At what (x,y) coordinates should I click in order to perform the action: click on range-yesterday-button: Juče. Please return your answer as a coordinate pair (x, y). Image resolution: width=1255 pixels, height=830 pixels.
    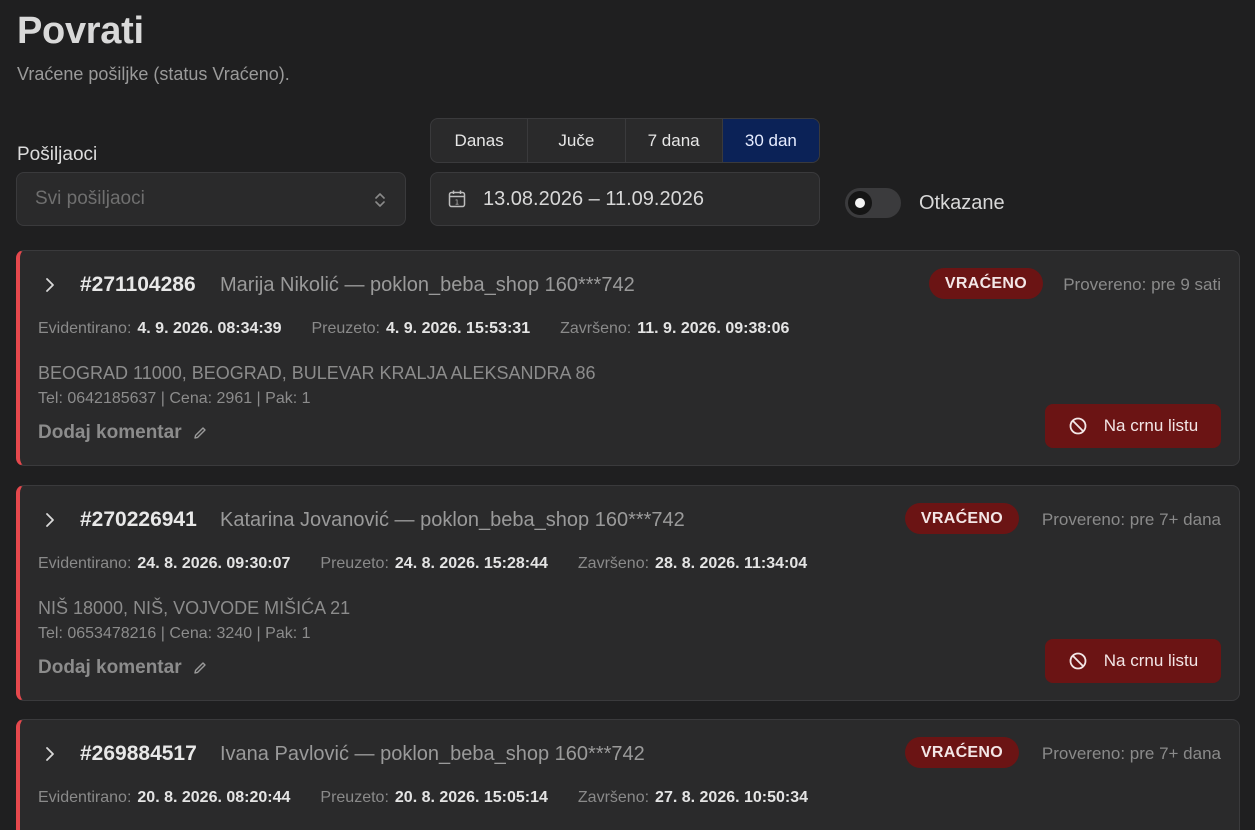
    Looking at the image, I should click on (577, 140).